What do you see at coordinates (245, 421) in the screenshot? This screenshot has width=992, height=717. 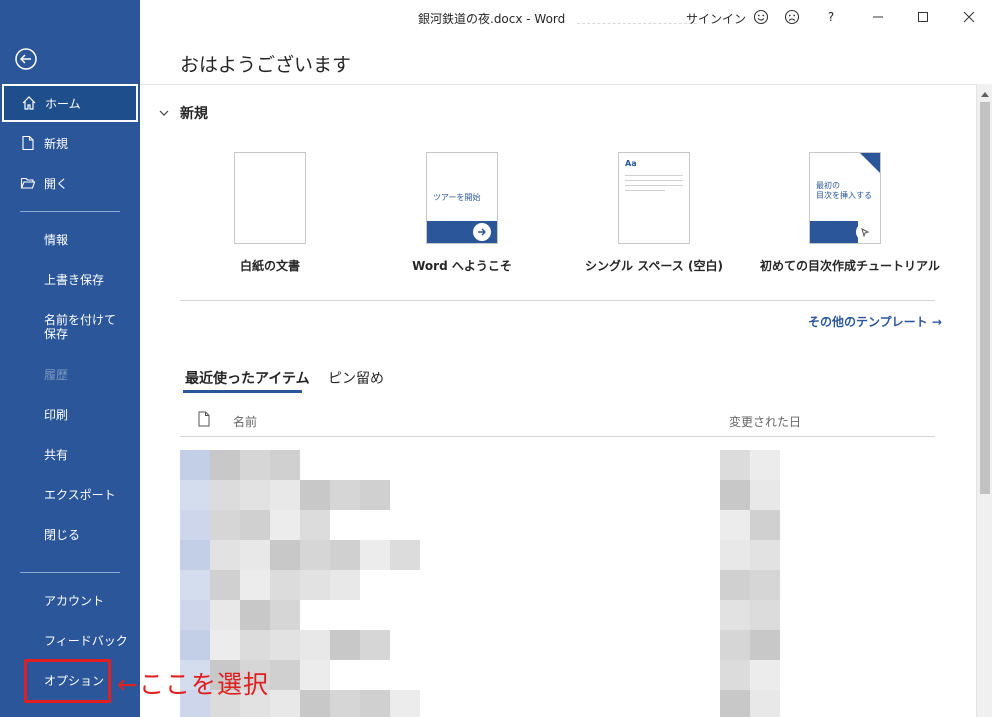 I see `column-header-name: 名前` at bounding box center [245, 421].